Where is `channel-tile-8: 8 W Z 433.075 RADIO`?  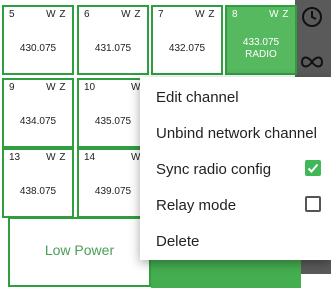 channel-tile-8: 8 W Z 433.075 RADIO is located at coordinates (261, 40).